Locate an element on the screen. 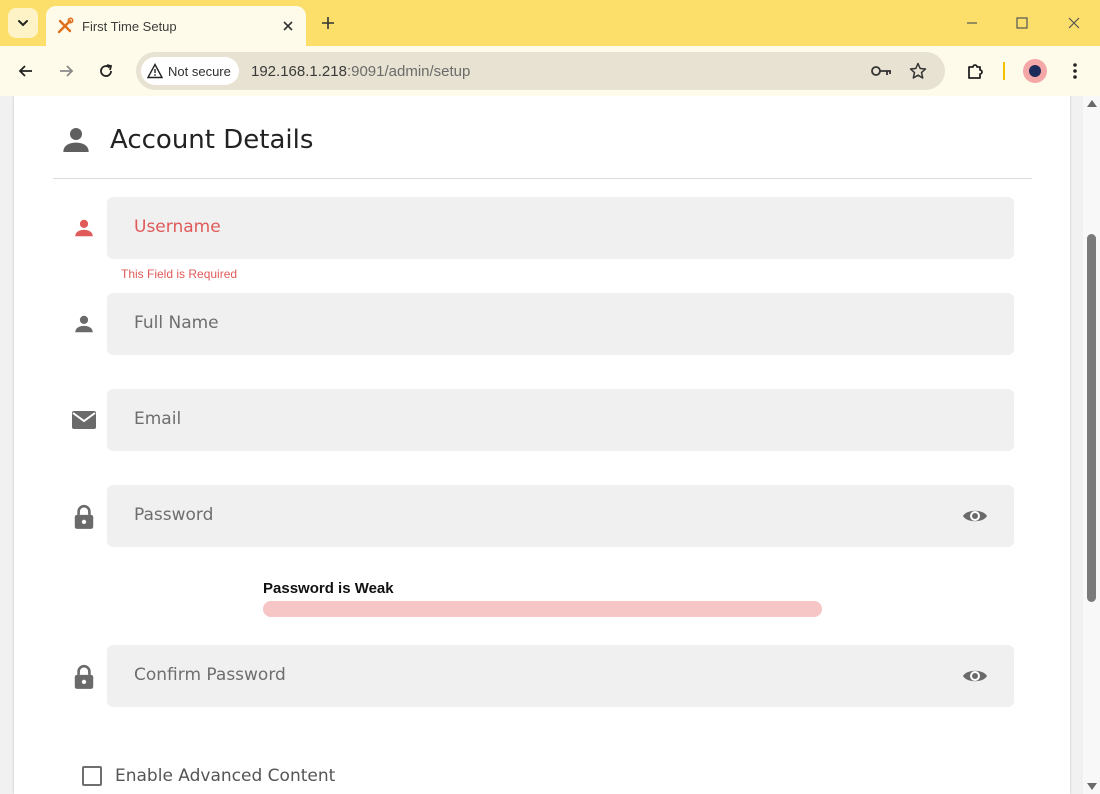 The width and height of the screenshot is (1100, 794). site-info-button: Not secure is located at coordinates (190, 71).